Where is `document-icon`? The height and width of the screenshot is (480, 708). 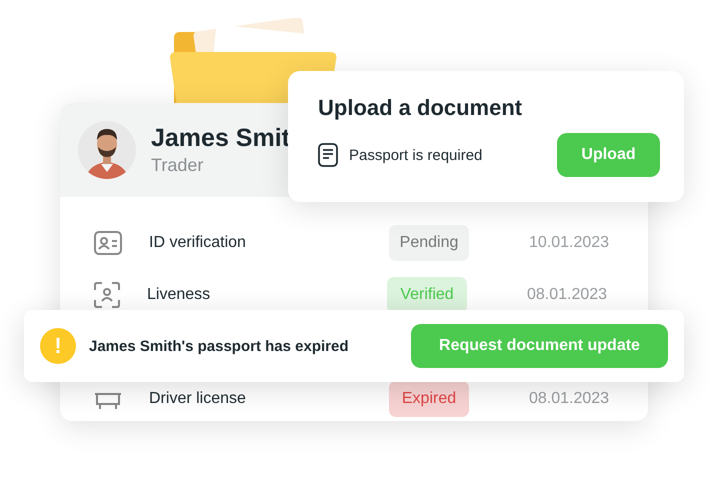 document-icon is located at coordinates (328, 155).